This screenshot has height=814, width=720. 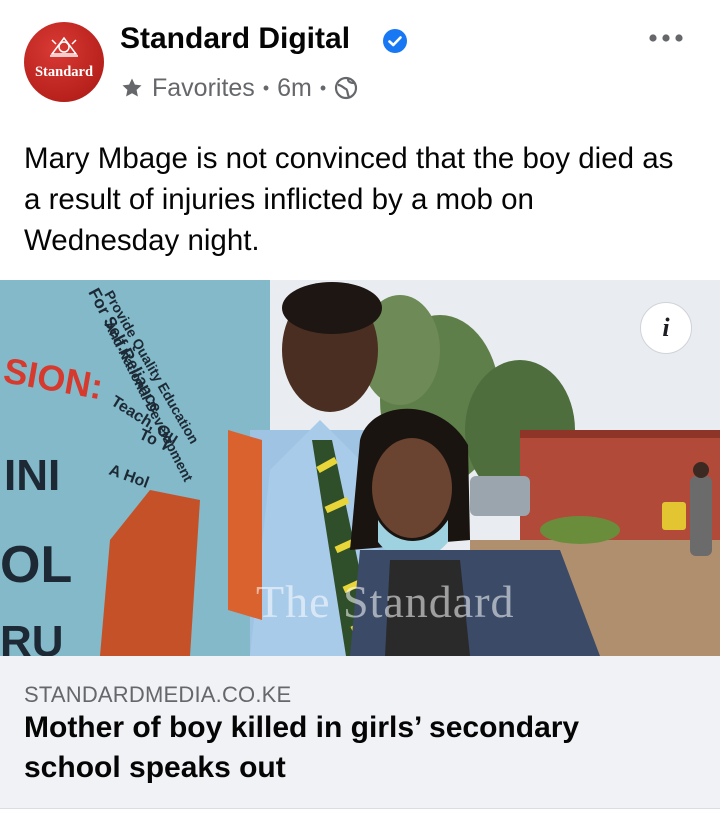 What do you see at coordinates (235, 39) in the screenshot?
I see `page-name: Standard Digital` at bounding box center [235, 39].